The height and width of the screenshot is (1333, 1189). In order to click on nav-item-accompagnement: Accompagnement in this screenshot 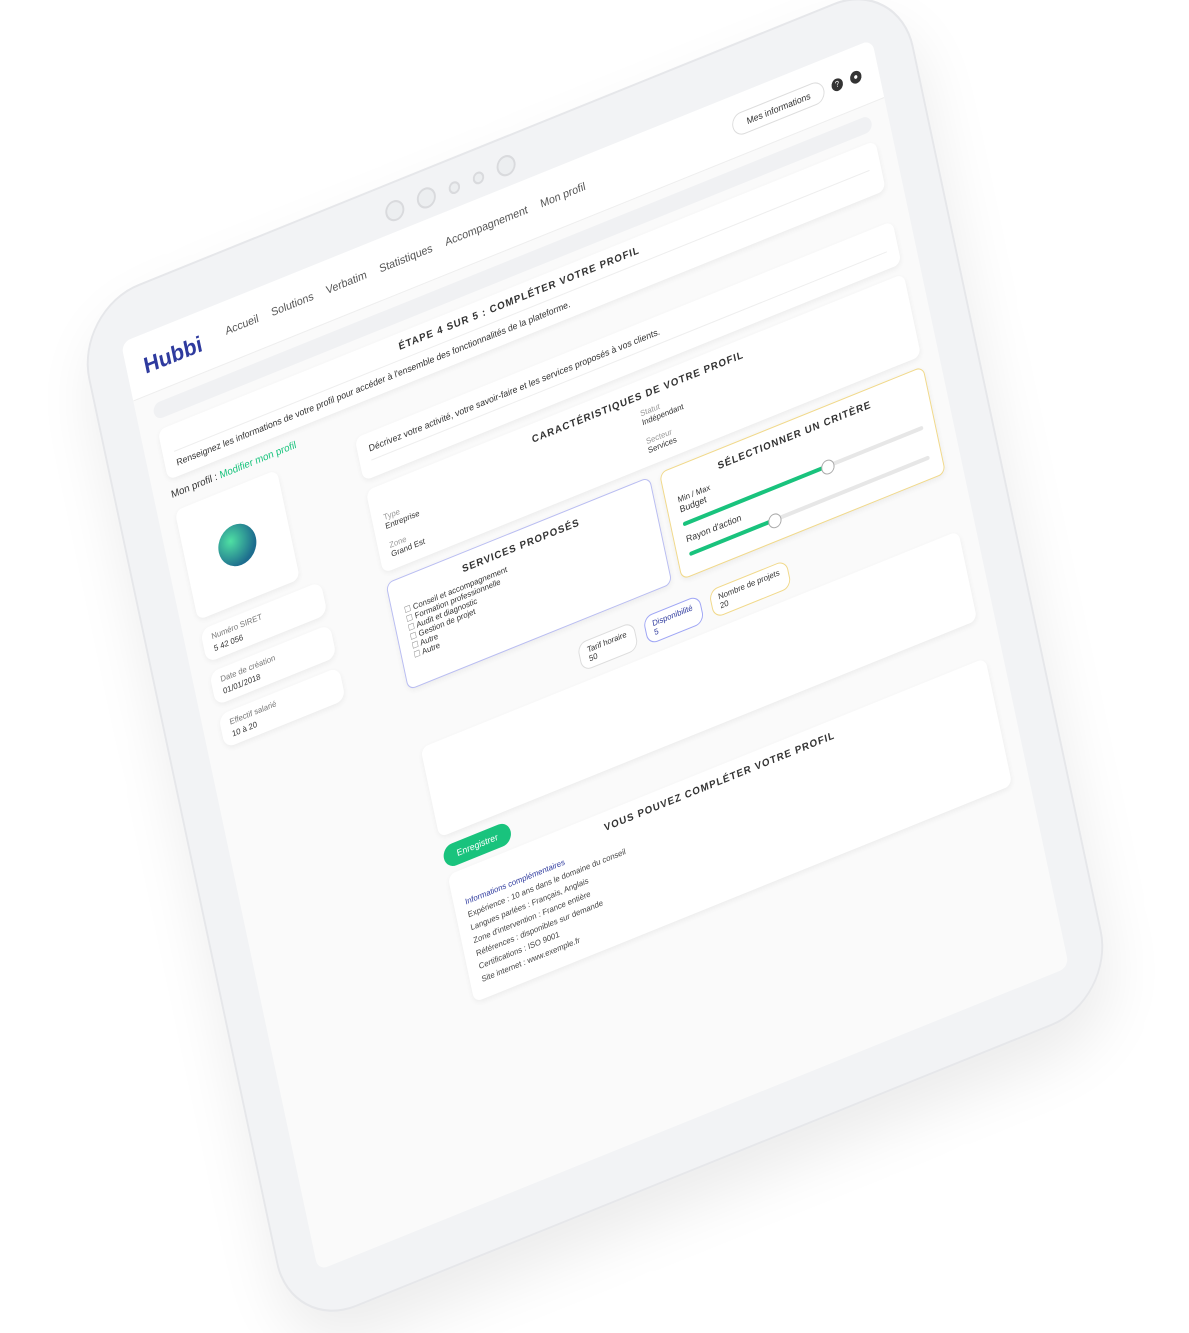, I will do `click(486, 226)`.